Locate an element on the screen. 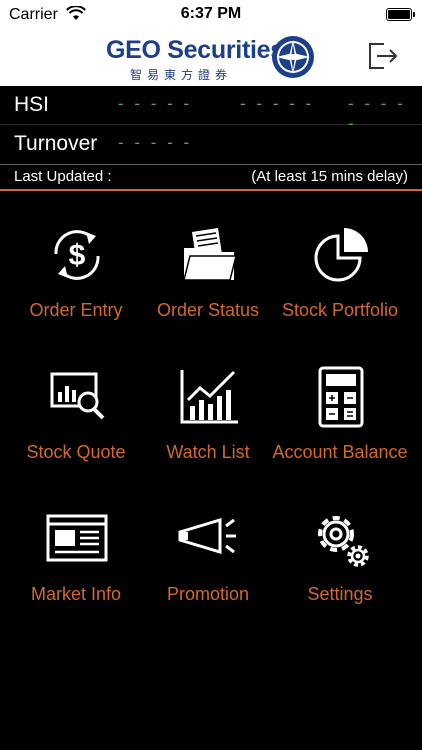 This screenshot has width=422, height=750. account-balance-button: Account Balance is located at coordinates (340, 431).